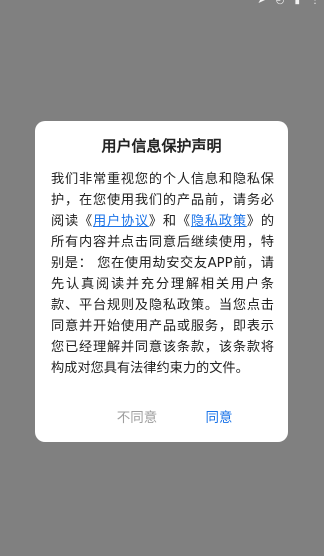 The image size is (324, 556). What do you see at coordinates (169, 221) in the screenshot?
I see `body-text-part2: 》和《` at bounding box center [169, 221].